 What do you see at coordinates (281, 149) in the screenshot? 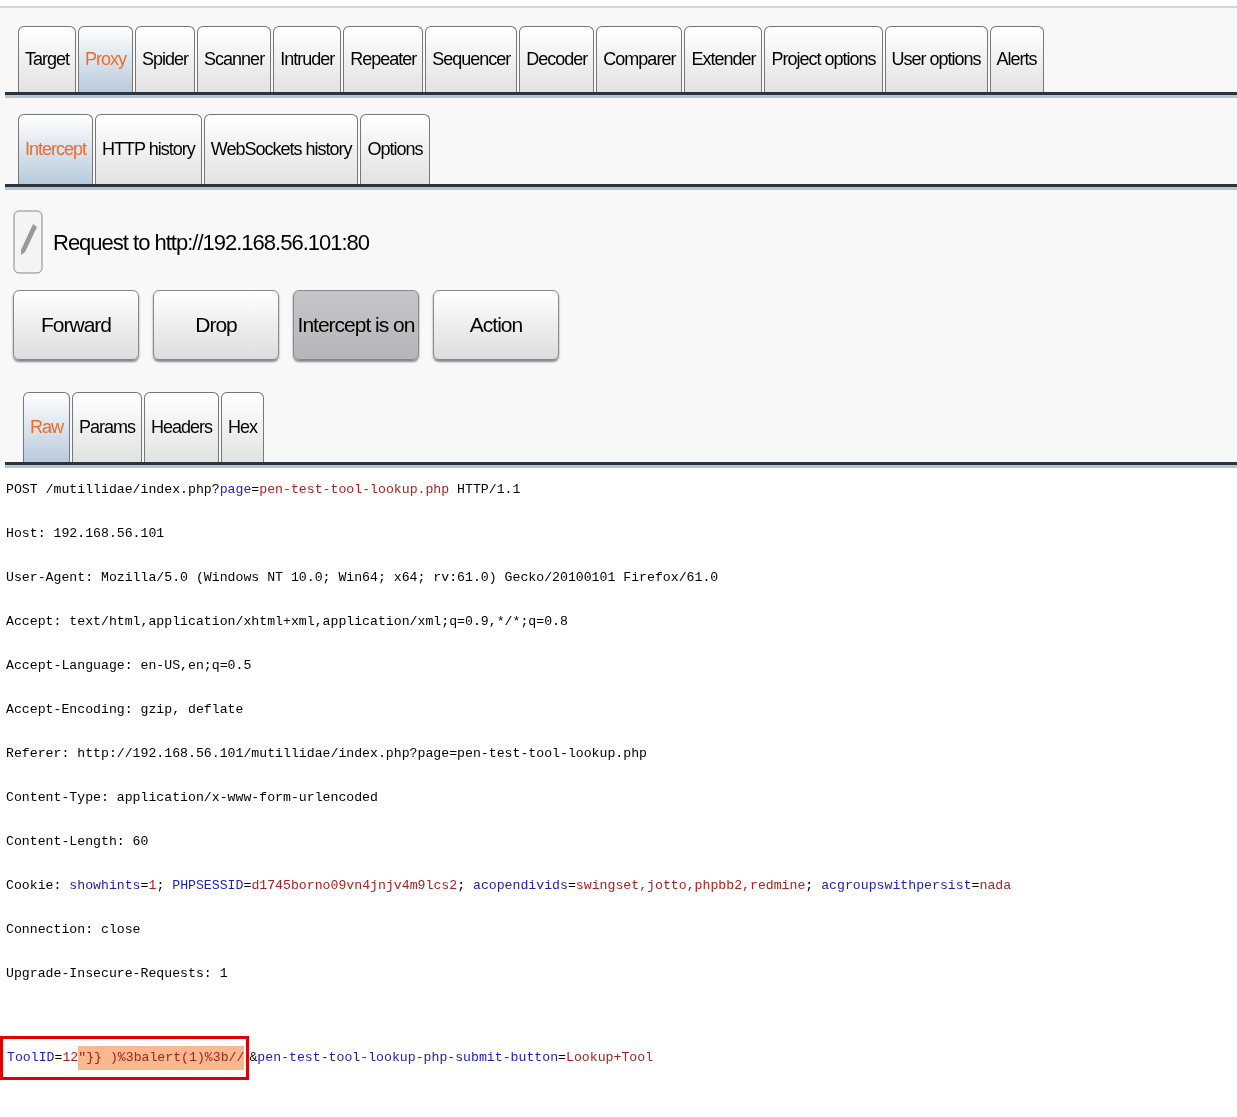
I see `sub-tab: WebSockets history` at bounding box center [281, 149].